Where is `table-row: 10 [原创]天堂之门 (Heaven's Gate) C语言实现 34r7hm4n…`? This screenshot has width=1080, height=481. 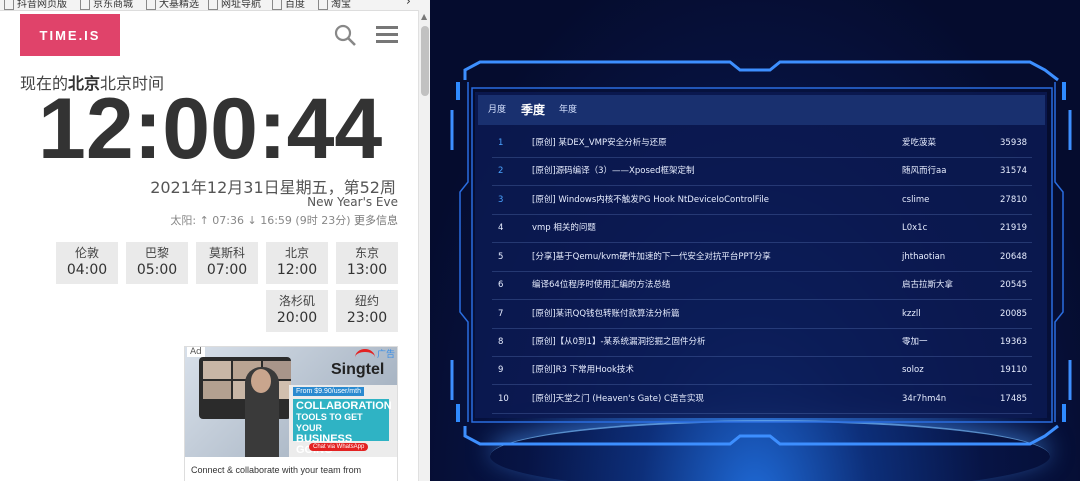 table-row: 10 [原创]天堂之门 (Heaven's Gate) C语言实现 34r7hm4n… is located at coordinates (762, 399).